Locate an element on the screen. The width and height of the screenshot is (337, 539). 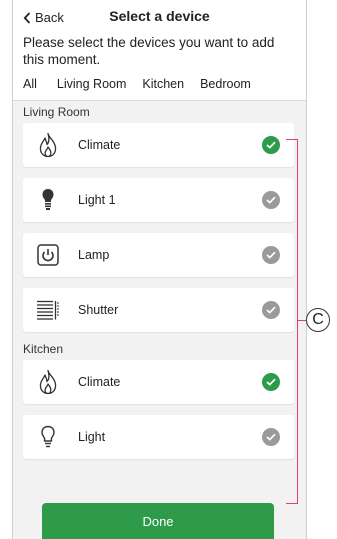
tab-bedroom: Bedroom is located at coordinates (225, 86).